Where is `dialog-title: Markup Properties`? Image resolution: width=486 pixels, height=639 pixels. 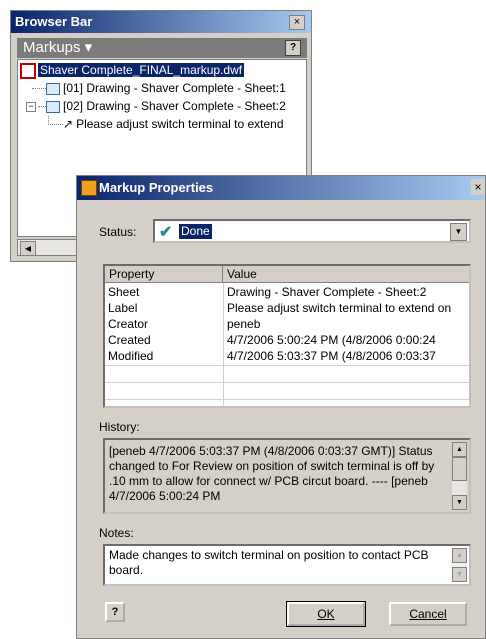
dialog-title: Markup Properties is located at coordinates (156, 187).